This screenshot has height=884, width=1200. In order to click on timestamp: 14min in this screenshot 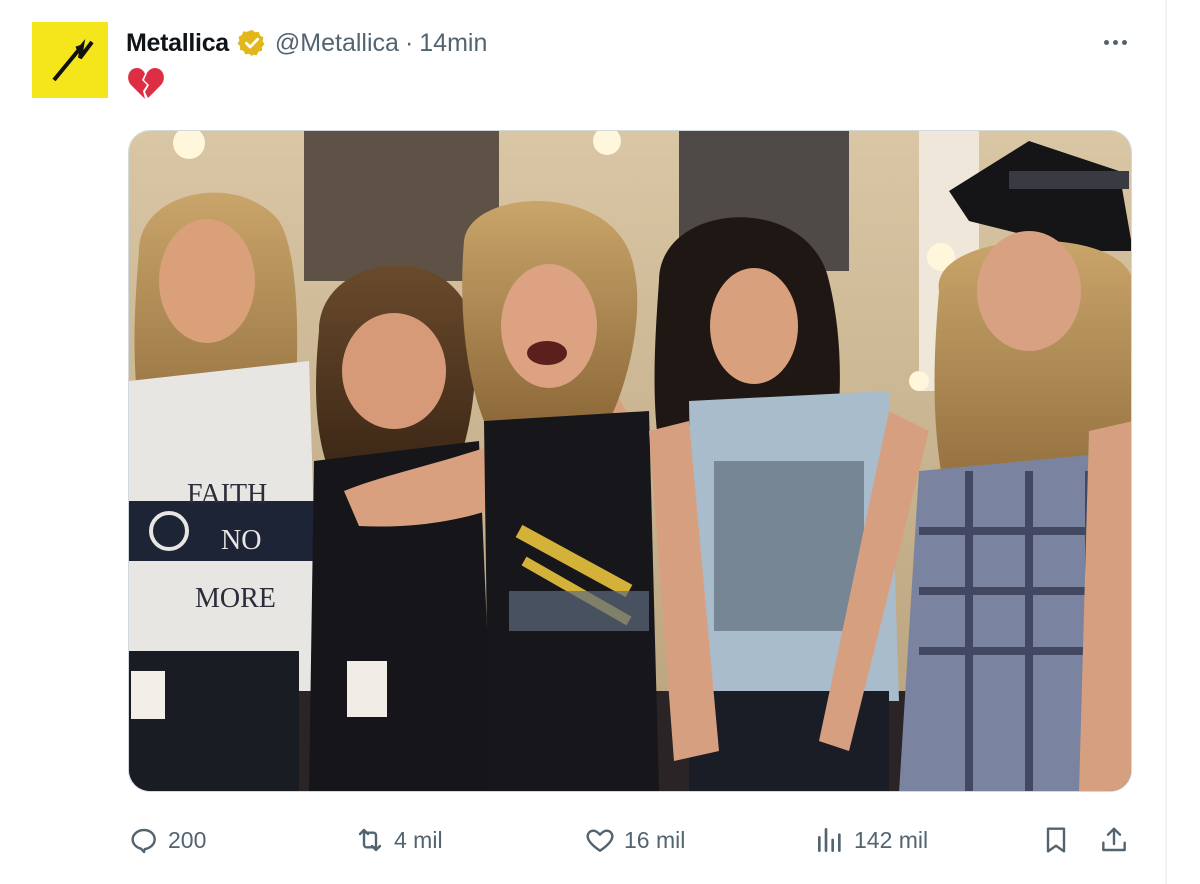, I will do `click(453, 43)`.